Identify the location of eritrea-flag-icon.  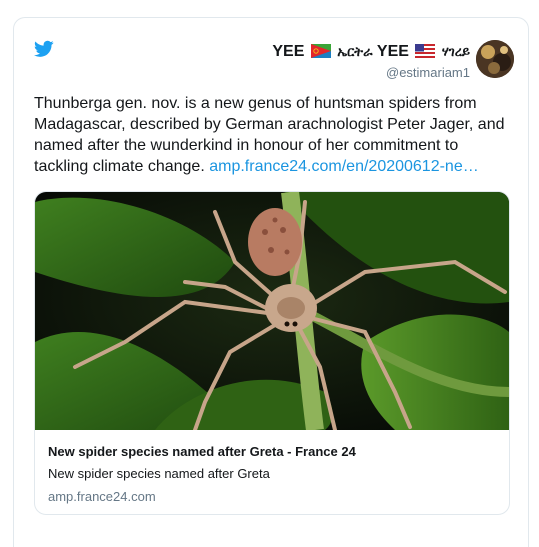
(320, 51).